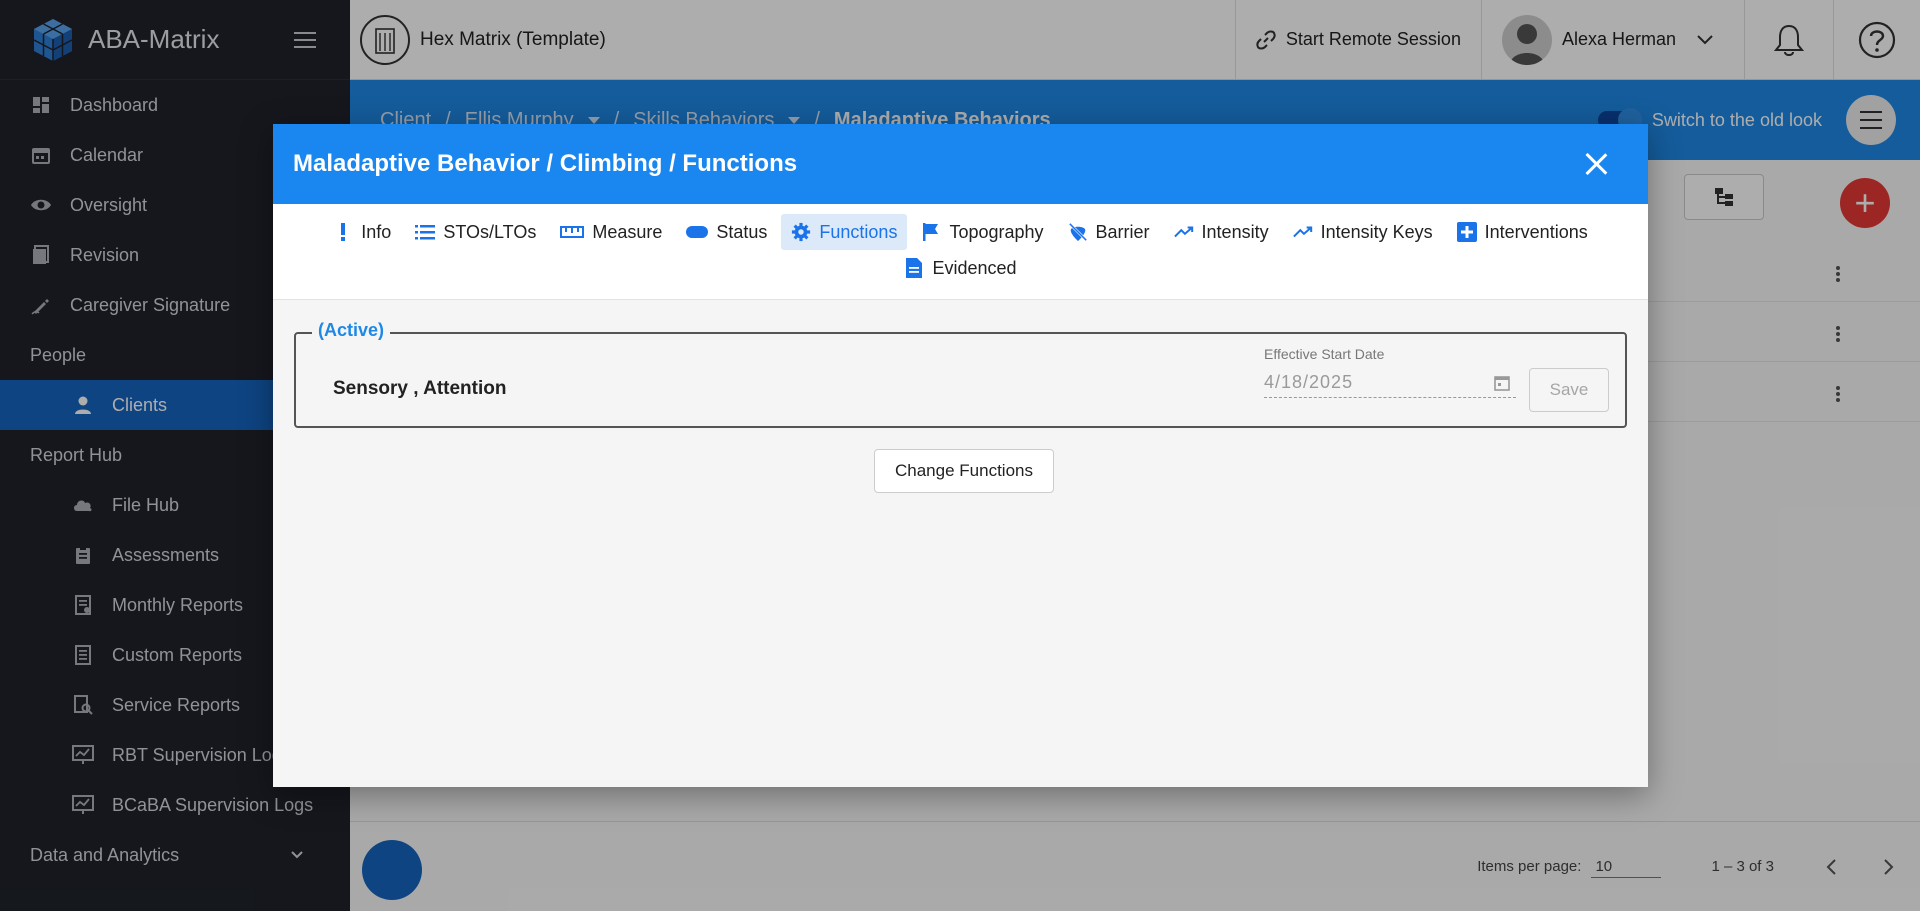  I want to click on date-label: Effective Start Date, so click(1324, 354).